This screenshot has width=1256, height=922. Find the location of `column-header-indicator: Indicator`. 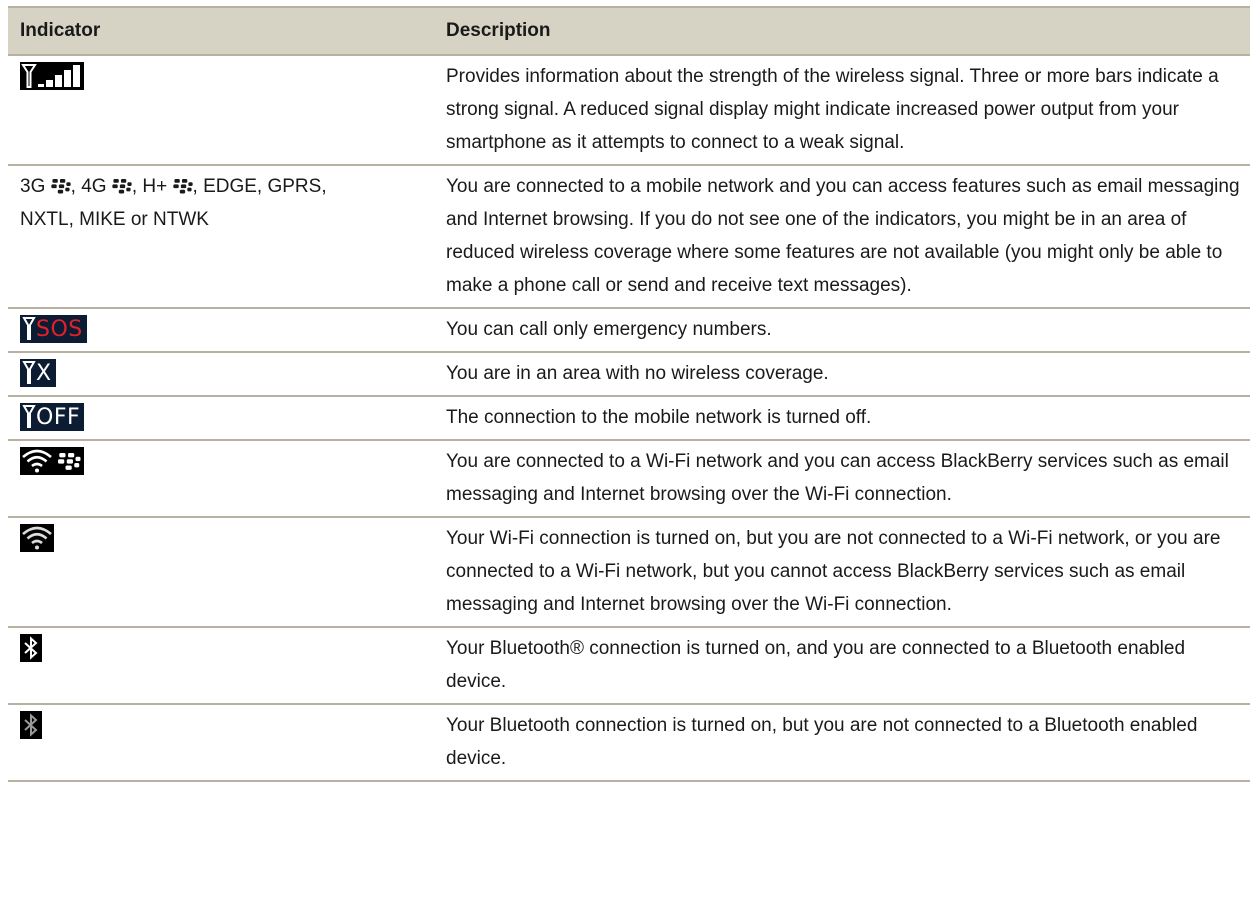

column-header-indicator: Indicator is located at coordinates (221, 31).